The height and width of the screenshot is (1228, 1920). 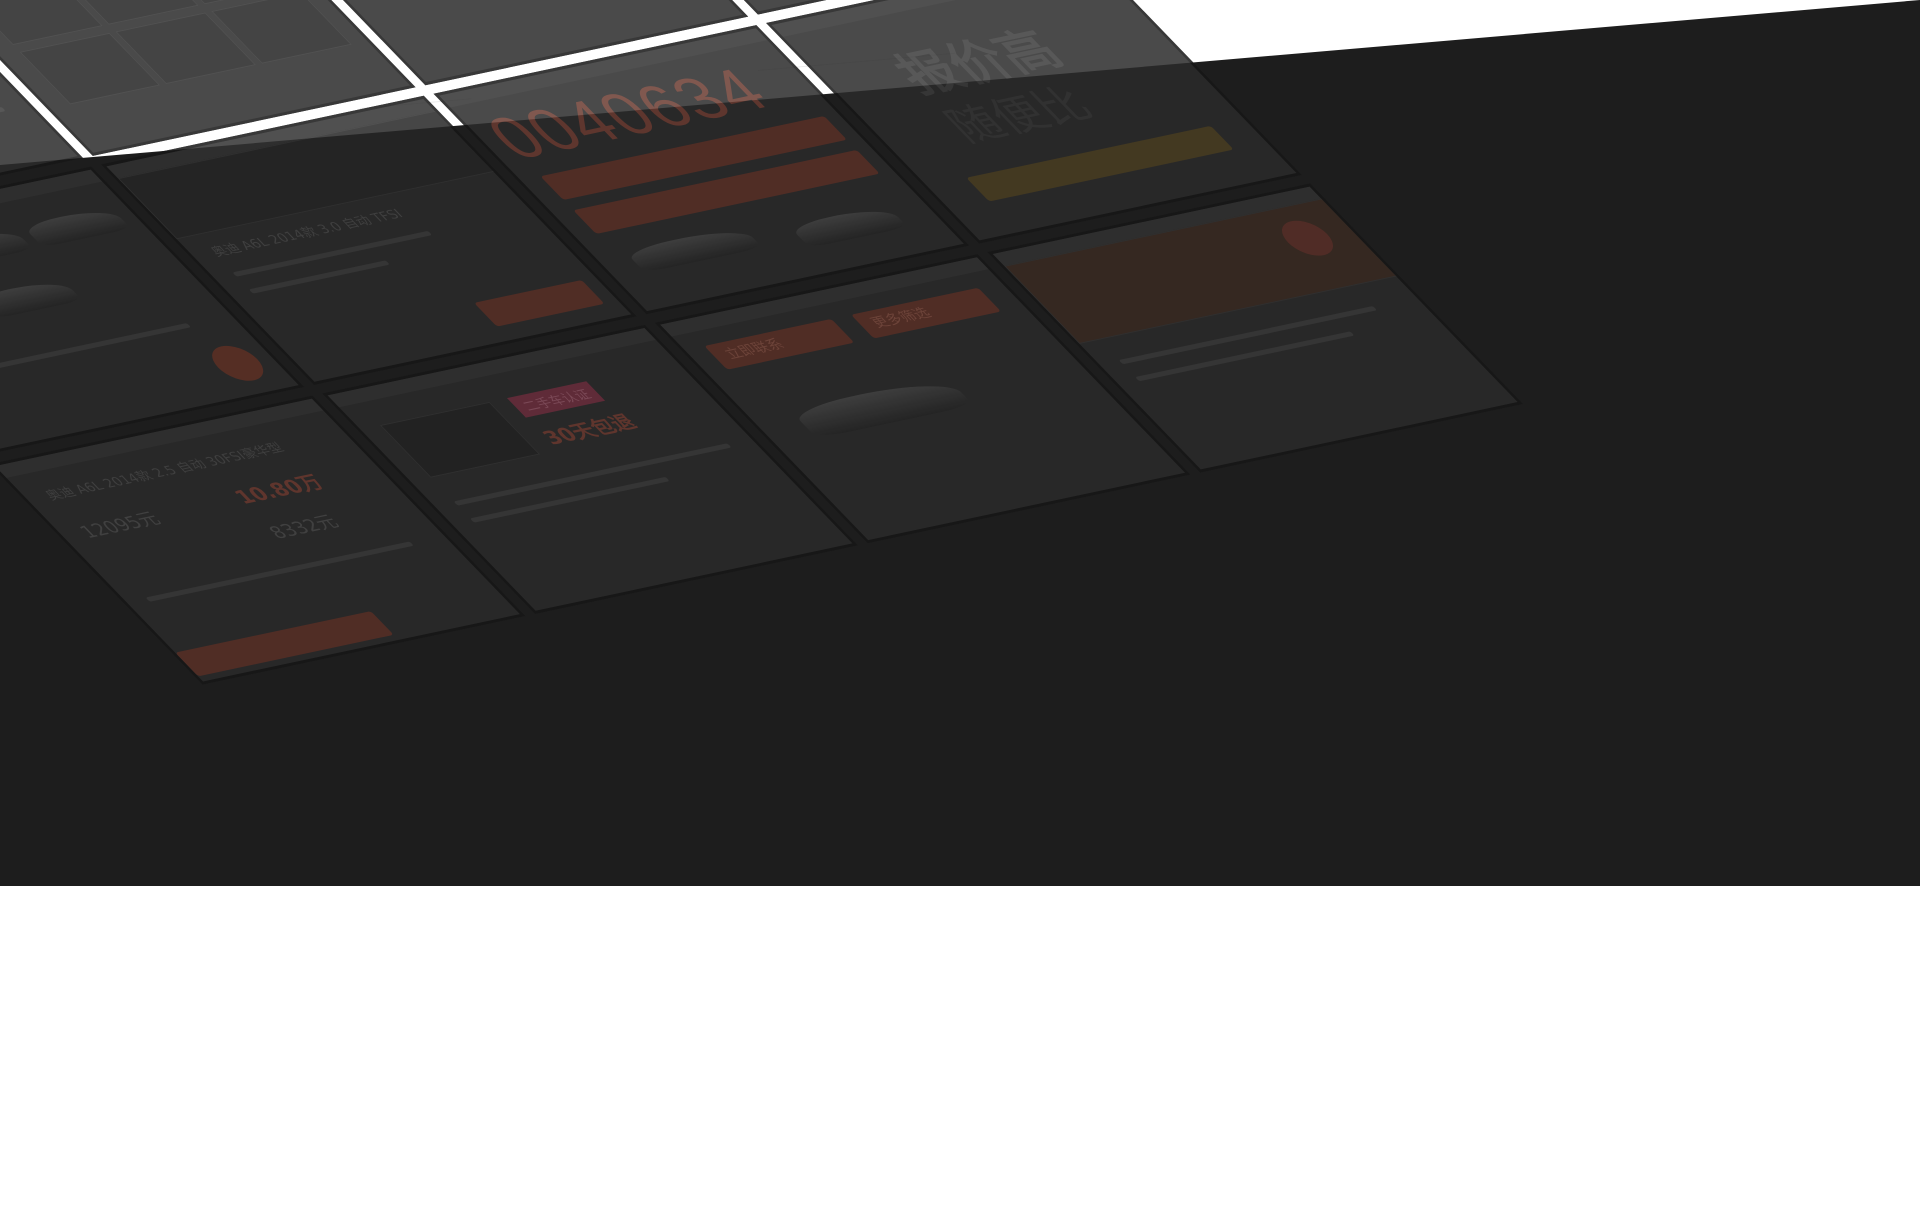 I want to click on contact-button, so click(x=539, y=303).